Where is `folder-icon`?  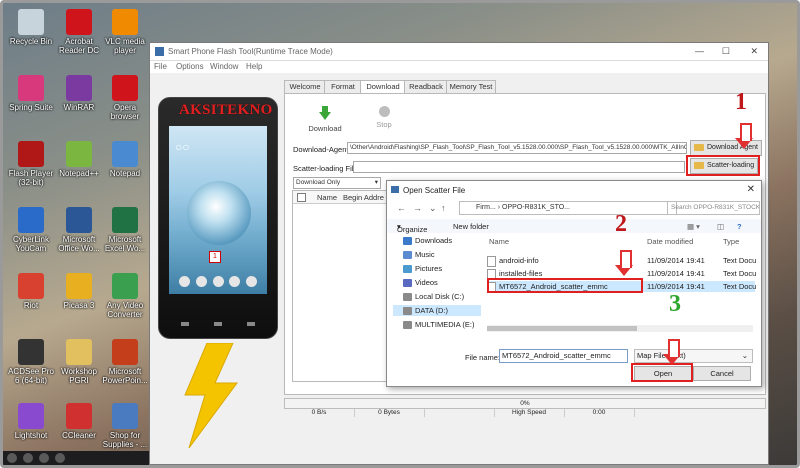 folder-icon is located at coordinates (407, 283).